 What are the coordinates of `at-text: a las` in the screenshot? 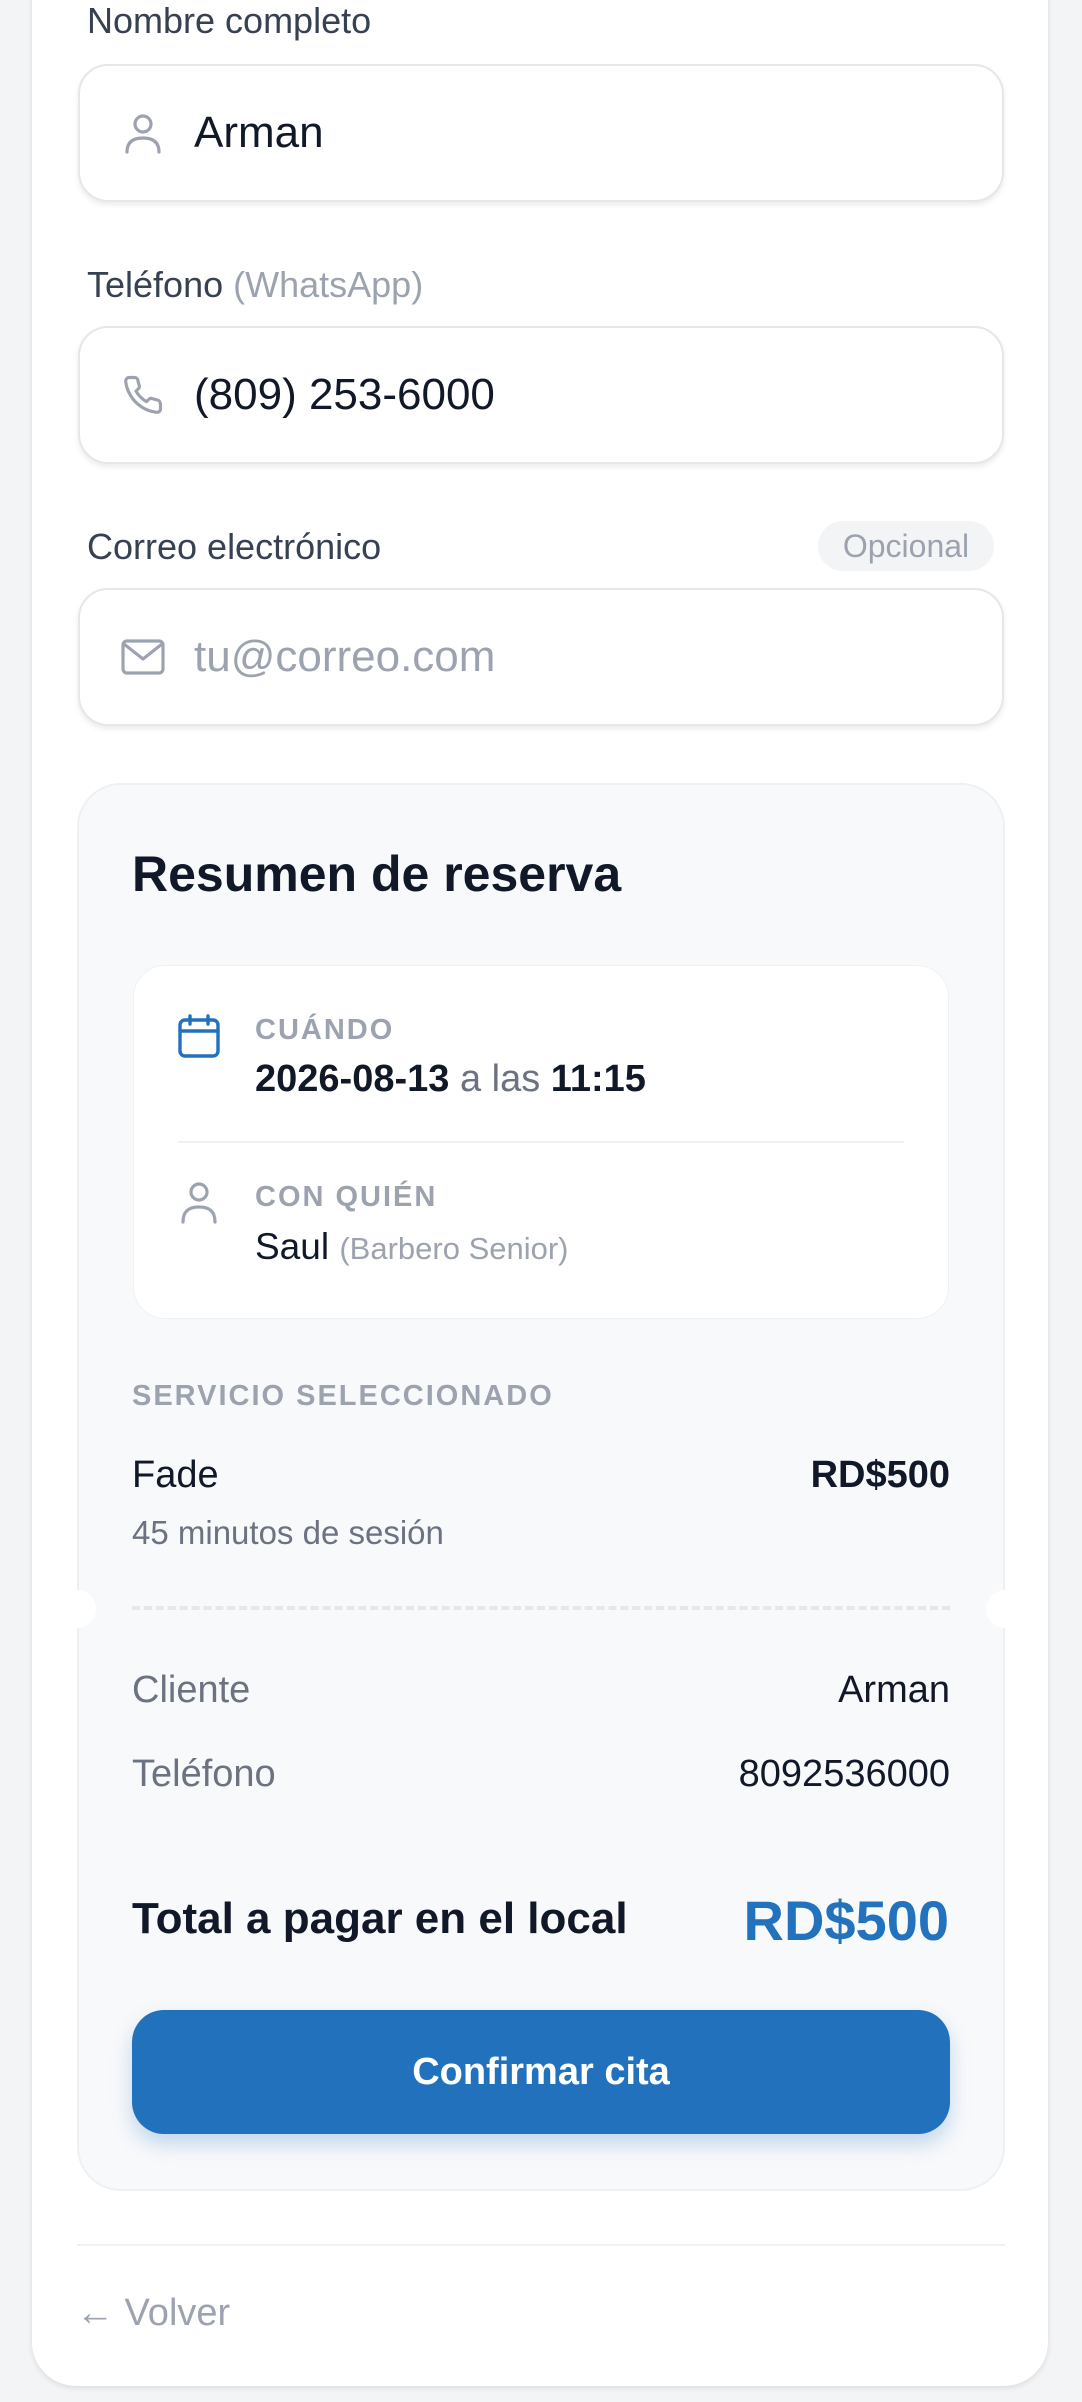 It's located at (500, 1079).